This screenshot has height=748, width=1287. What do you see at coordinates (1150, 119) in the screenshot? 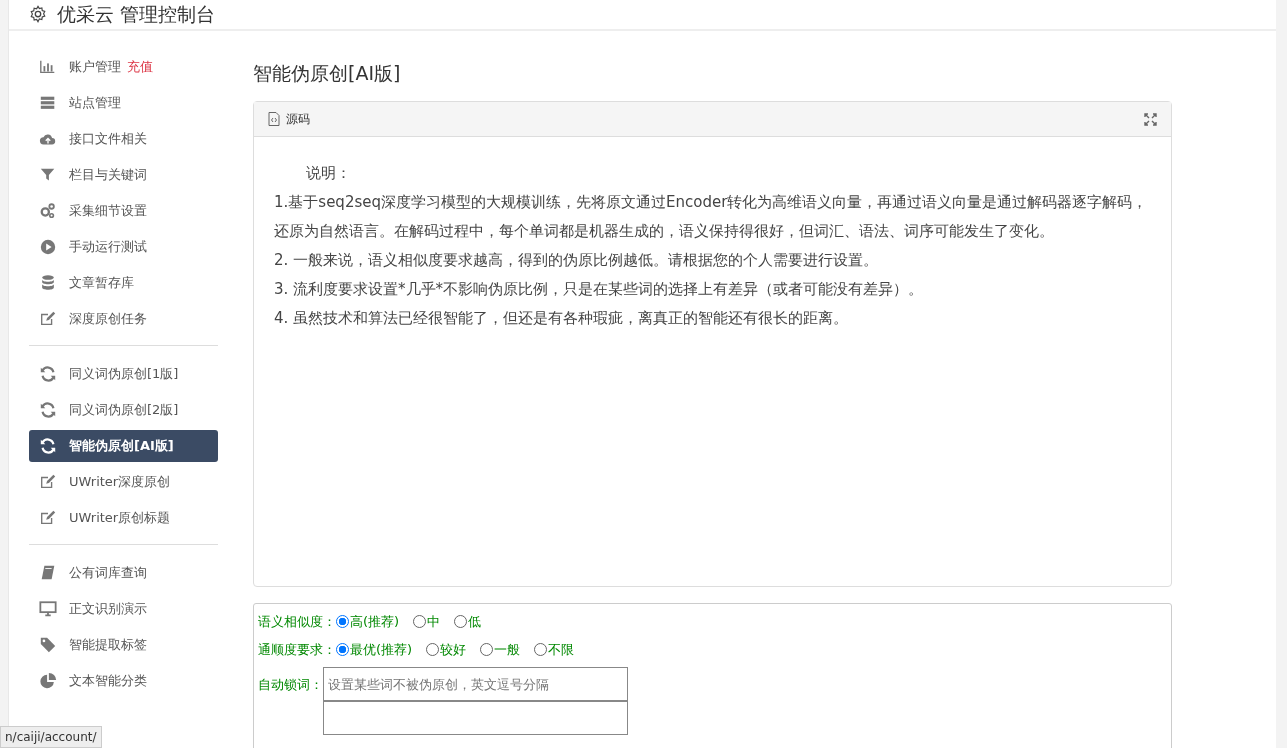
I see `fullscreen-icon` at bounding box center [1150, 119].